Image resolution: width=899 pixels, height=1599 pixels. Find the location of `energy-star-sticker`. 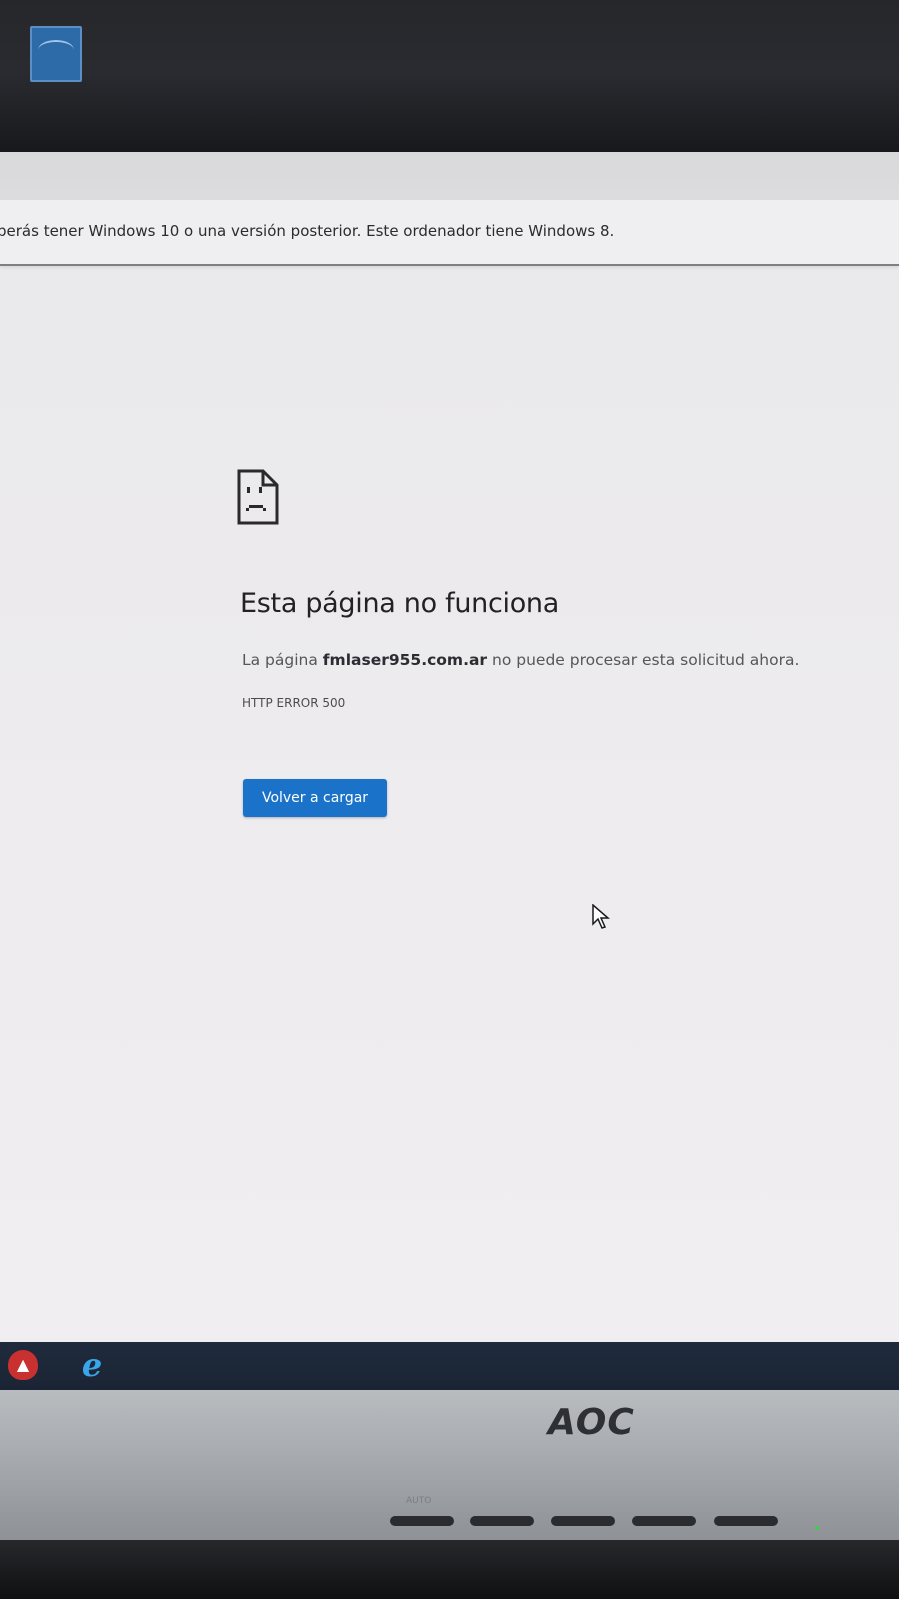

energy-star-sticker is located at coordinates (56, 54).